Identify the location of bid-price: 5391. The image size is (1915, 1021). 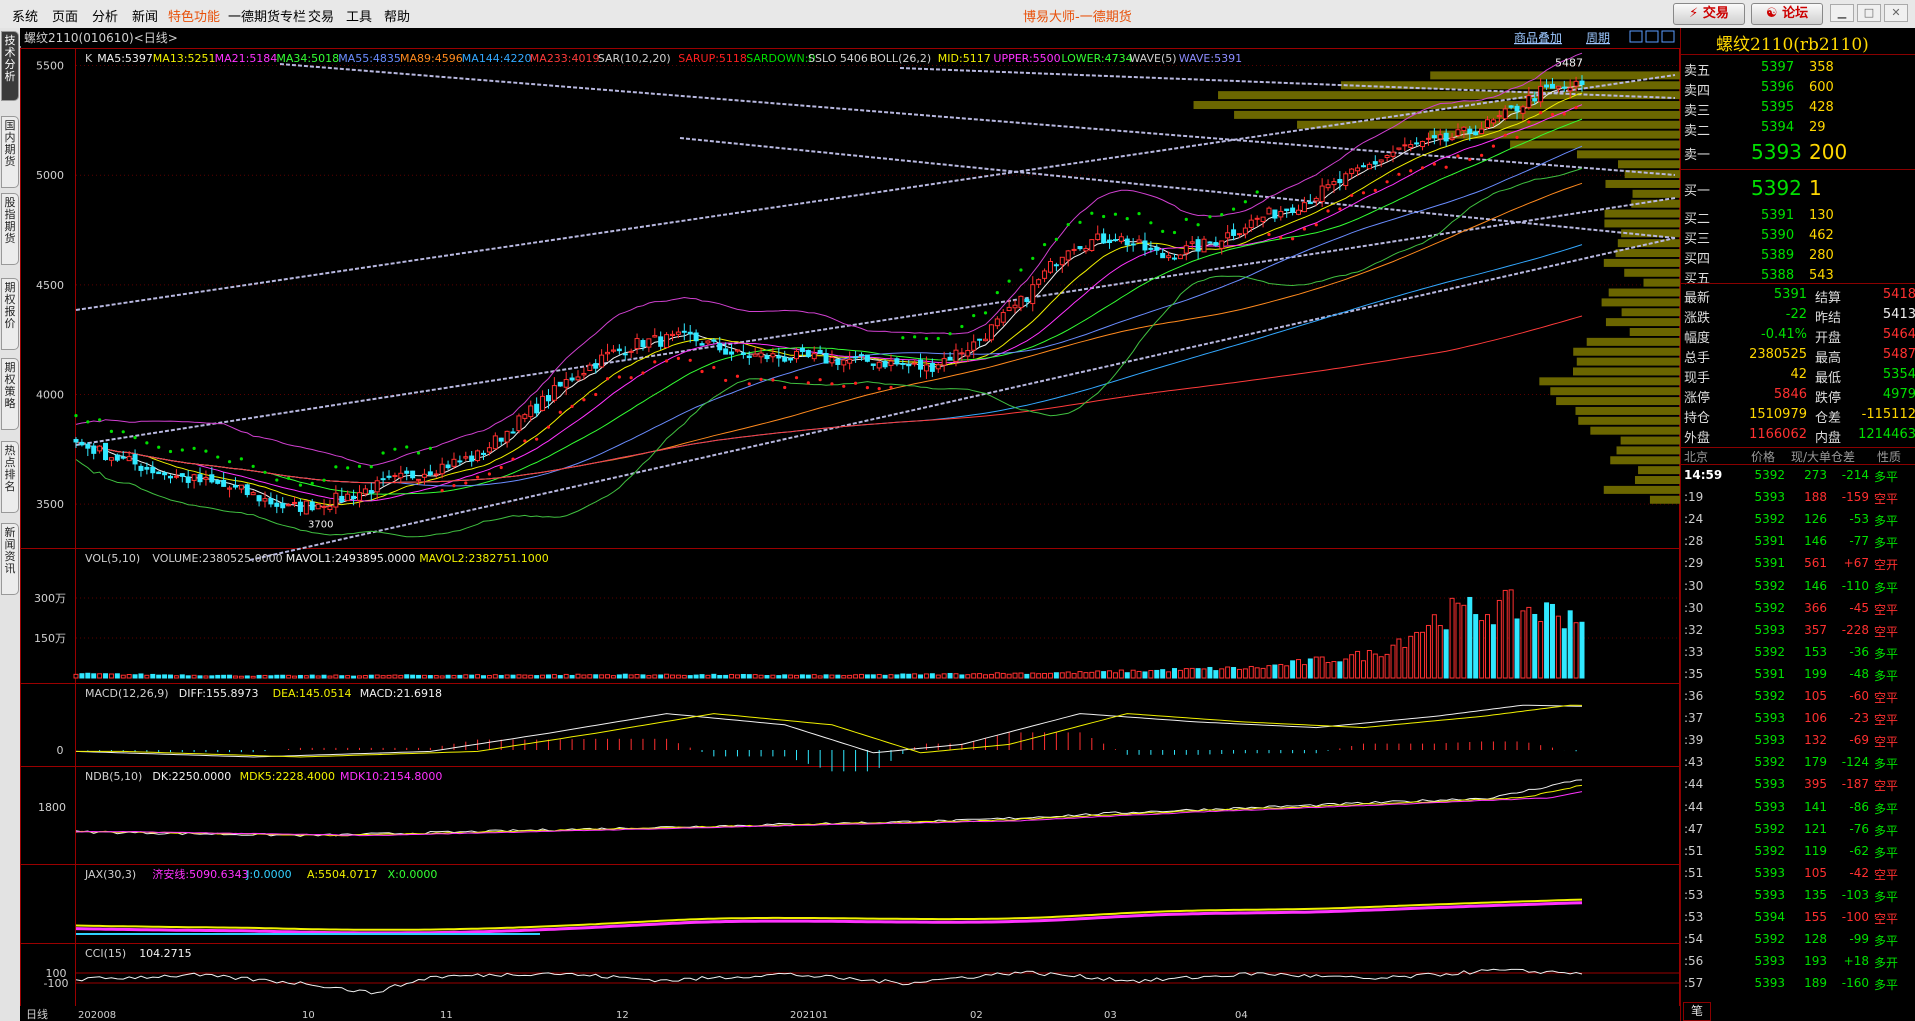
(1777, 215).